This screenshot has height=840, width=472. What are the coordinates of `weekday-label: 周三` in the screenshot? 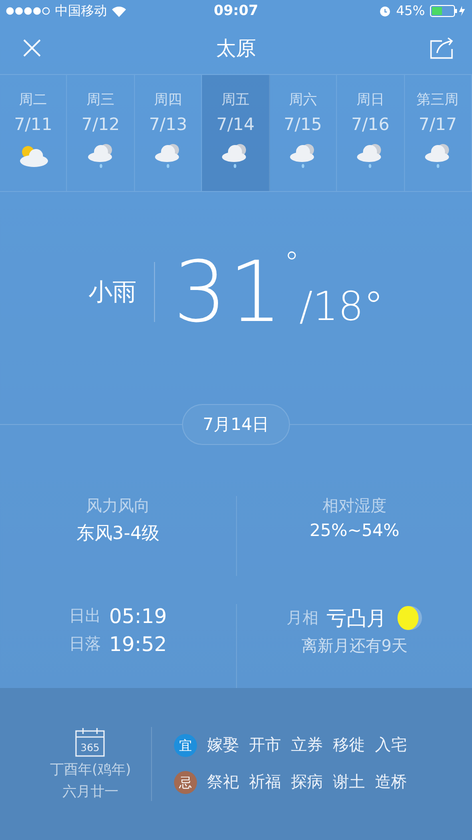 It's located at (100, 100).